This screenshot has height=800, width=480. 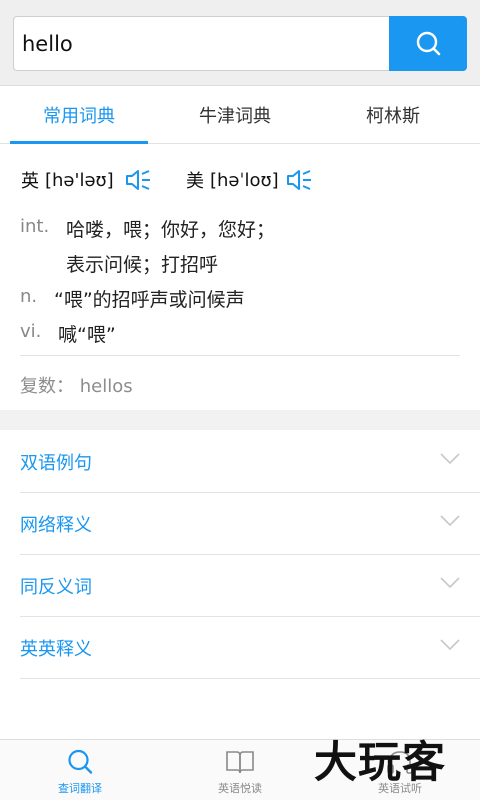 I want to click on nav-label: 英语悦读, so click(x=240, y=788).